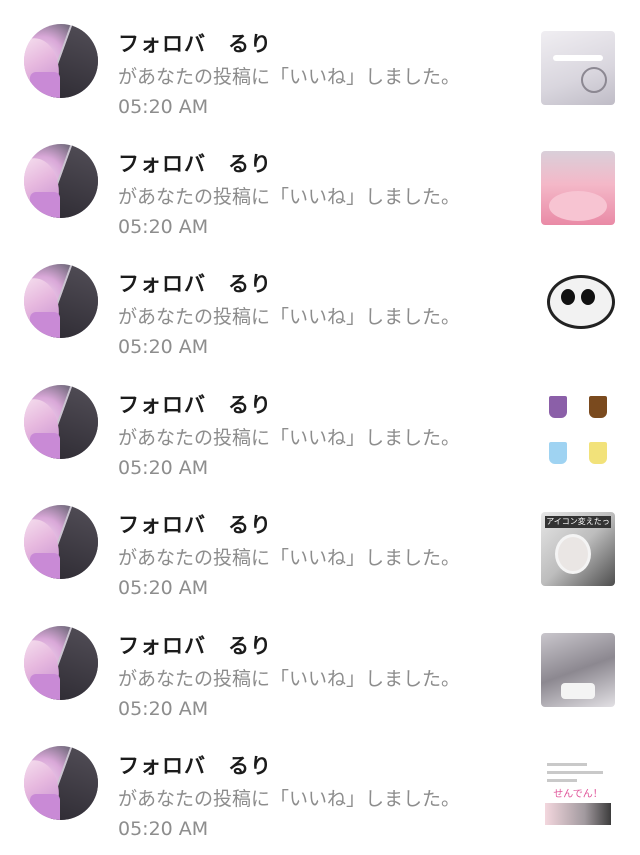  I want to click on post-thumbnail: せんでん！, so click(578, 790).